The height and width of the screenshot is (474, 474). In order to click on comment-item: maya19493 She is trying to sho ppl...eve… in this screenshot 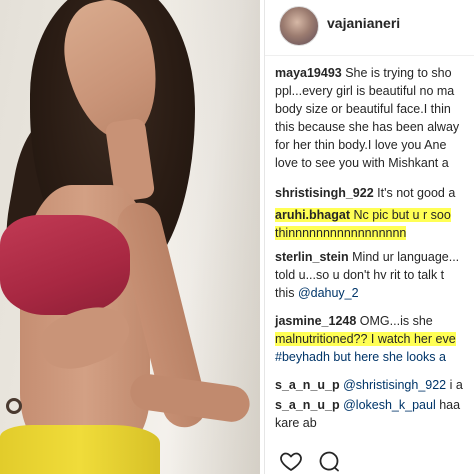, I will do `click(367, 118)`.